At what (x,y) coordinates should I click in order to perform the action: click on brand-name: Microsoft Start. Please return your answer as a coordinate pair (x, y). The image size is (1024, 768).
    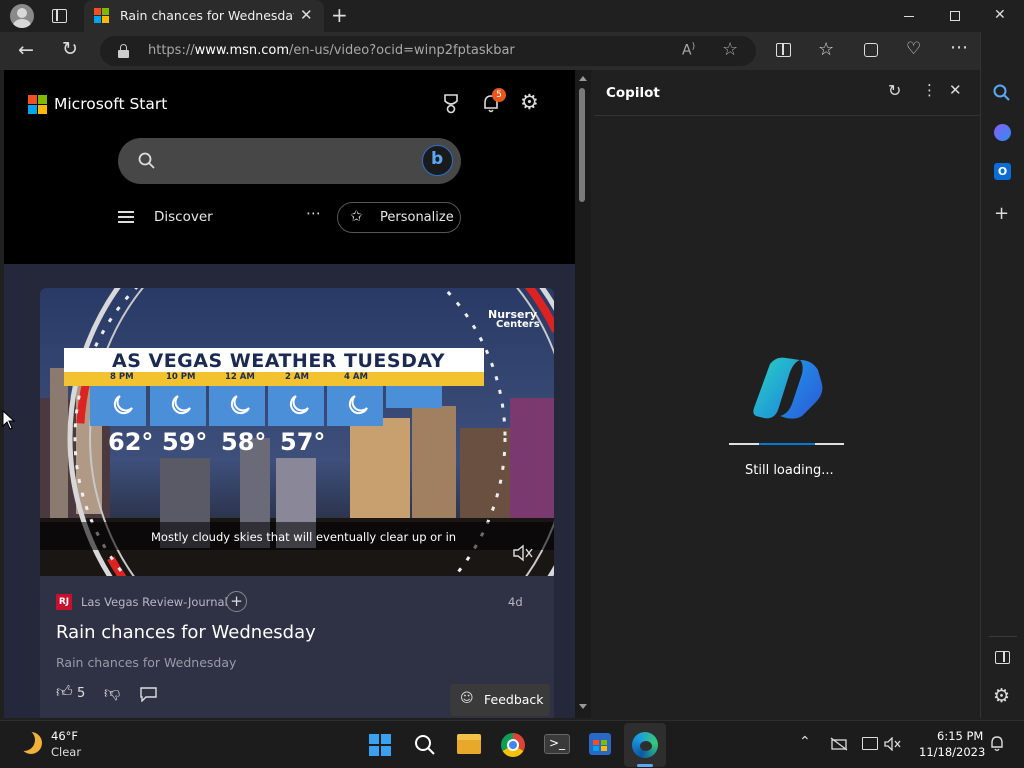
    Looking at the image, I should click on (111, 104).